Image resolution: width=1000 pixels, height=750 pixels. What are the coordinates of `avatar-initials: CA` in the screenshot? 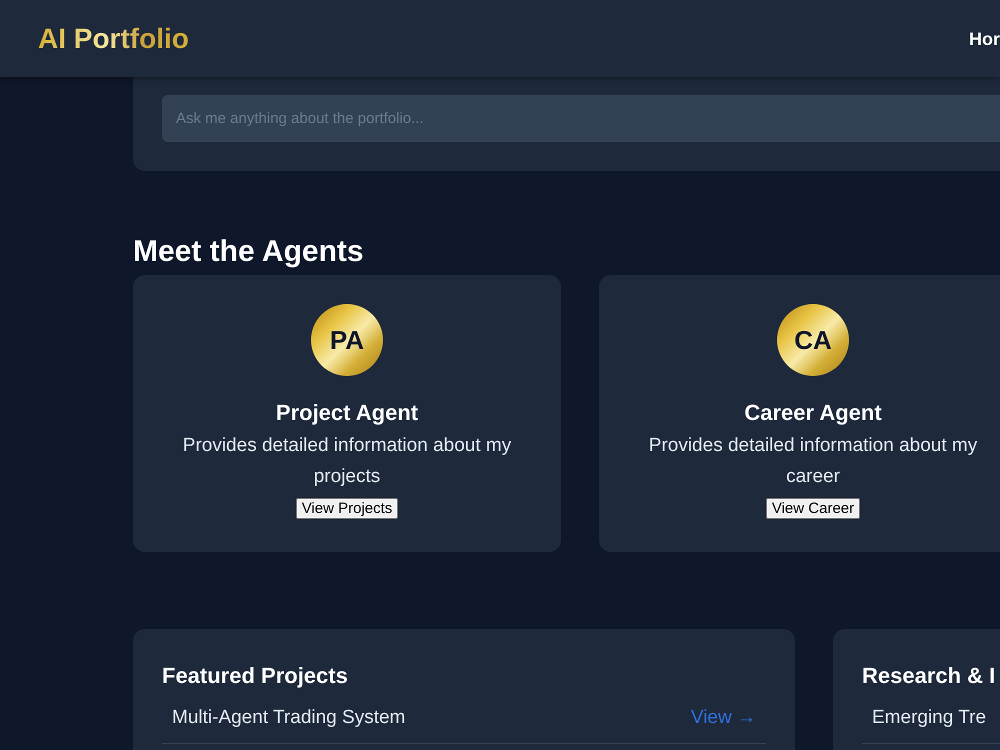 It's located at (813, 340).